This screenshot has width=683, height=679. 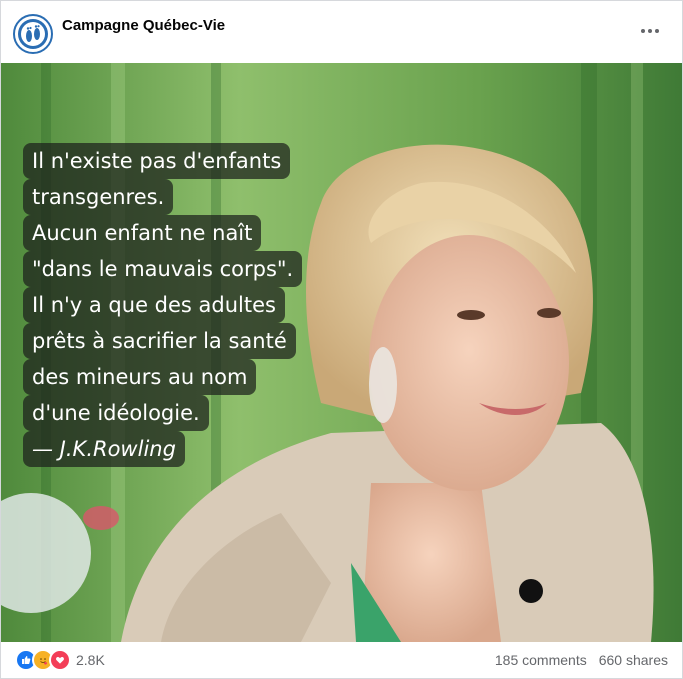 I want to click on quote-line: Il n'existe pas d'enfants, so click(x=157, y=161).